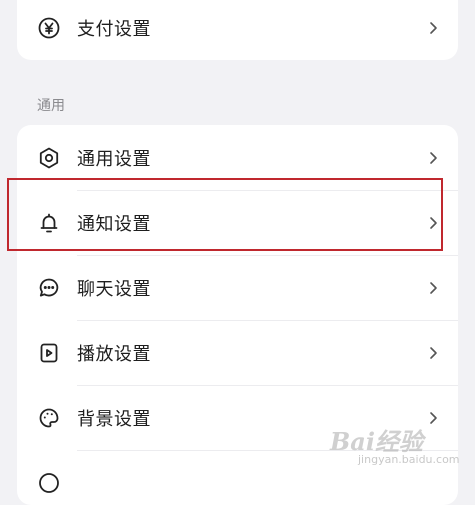  I want to click on payment-settings-label: 支付设置, so click(114, 29).